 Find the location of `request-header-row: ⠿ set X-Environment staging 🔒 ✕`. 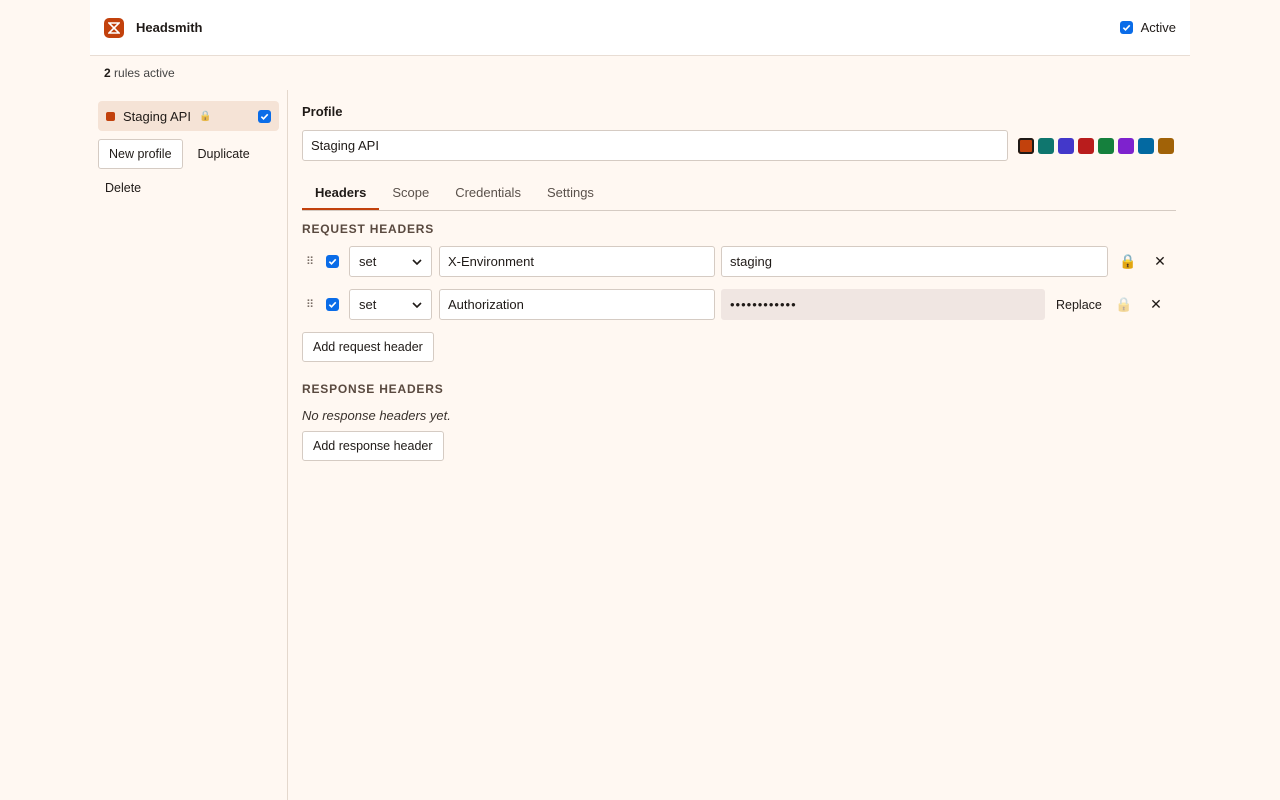

request-header-row: ⠿ set X-Environment staging 🔒 ✕ is located at coordinates (739, 261).